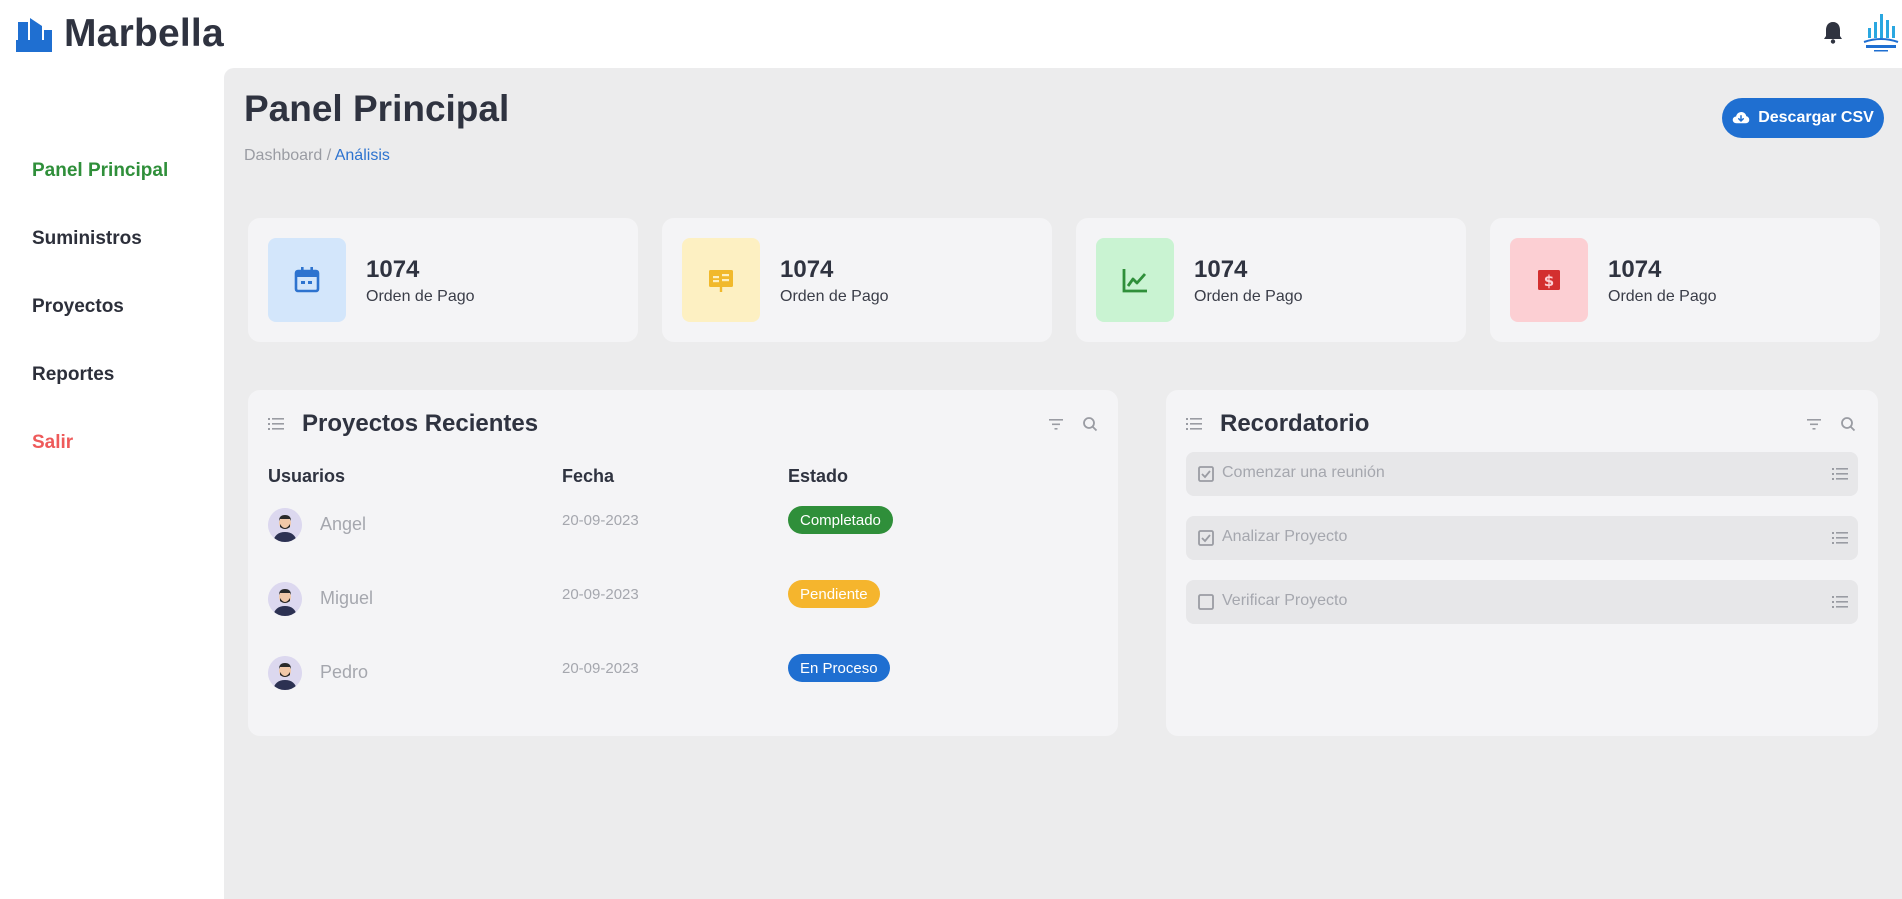 This screenshot has width=1902, height=899. I want to click on money-icon: $, so click(1549, 280).